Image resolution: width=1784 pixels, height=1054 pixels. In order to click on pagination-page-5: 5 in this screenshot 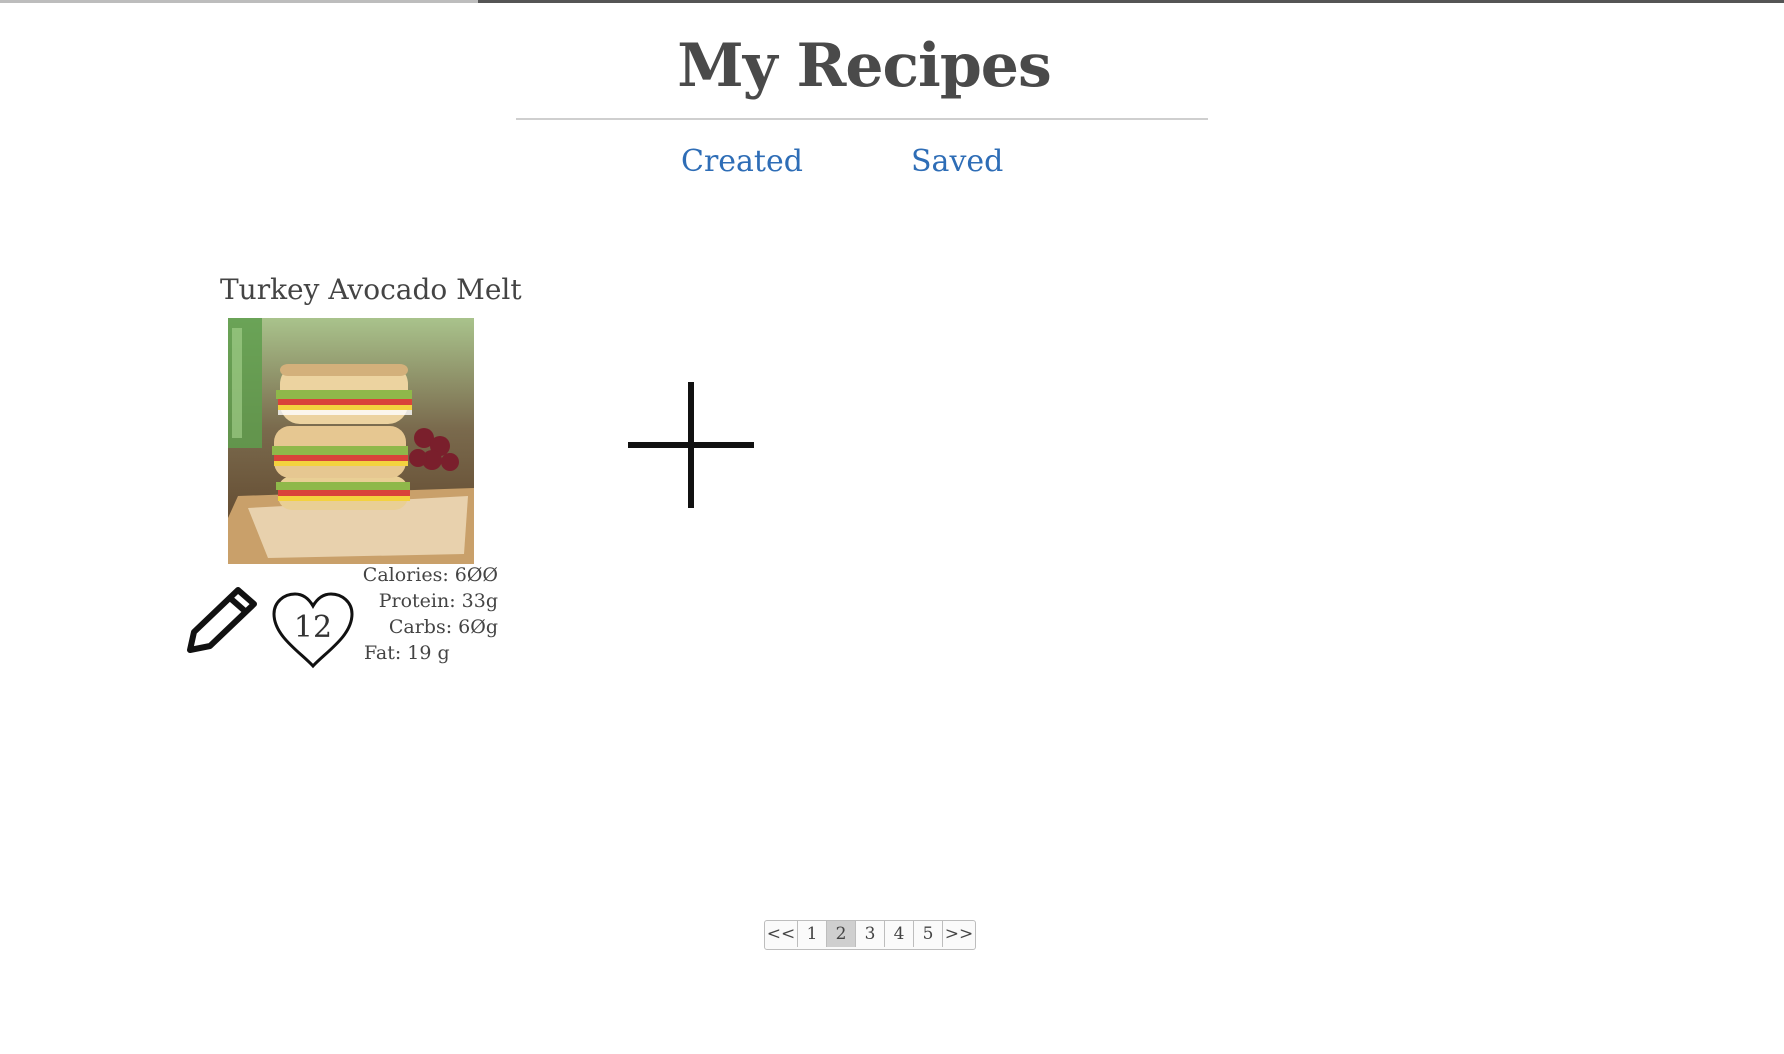, I will do `click(928, 934)`.